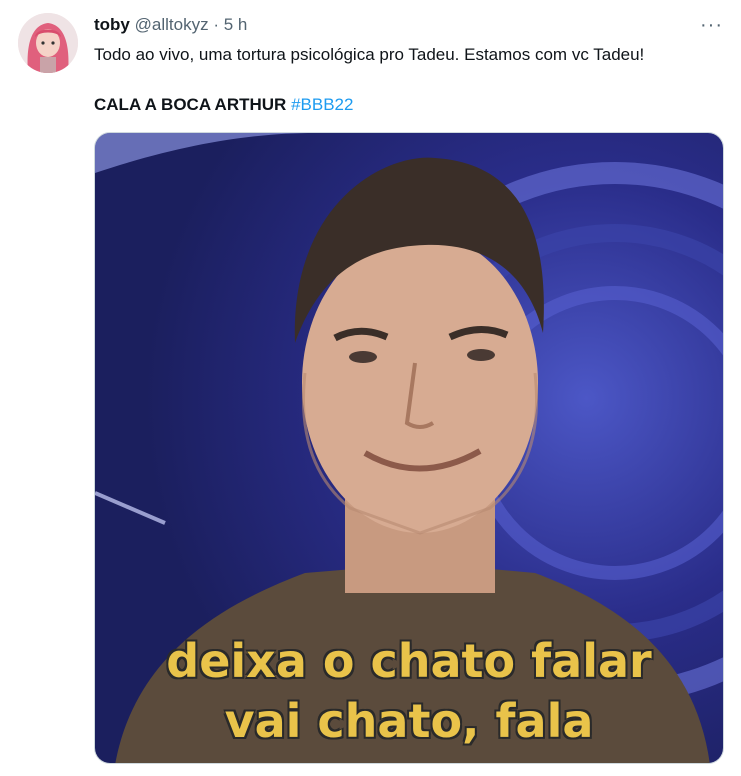  What do you see at coordinates (112, 24) in the screenshot?
I see `author-name: toby` at bounding box center [112, 24].